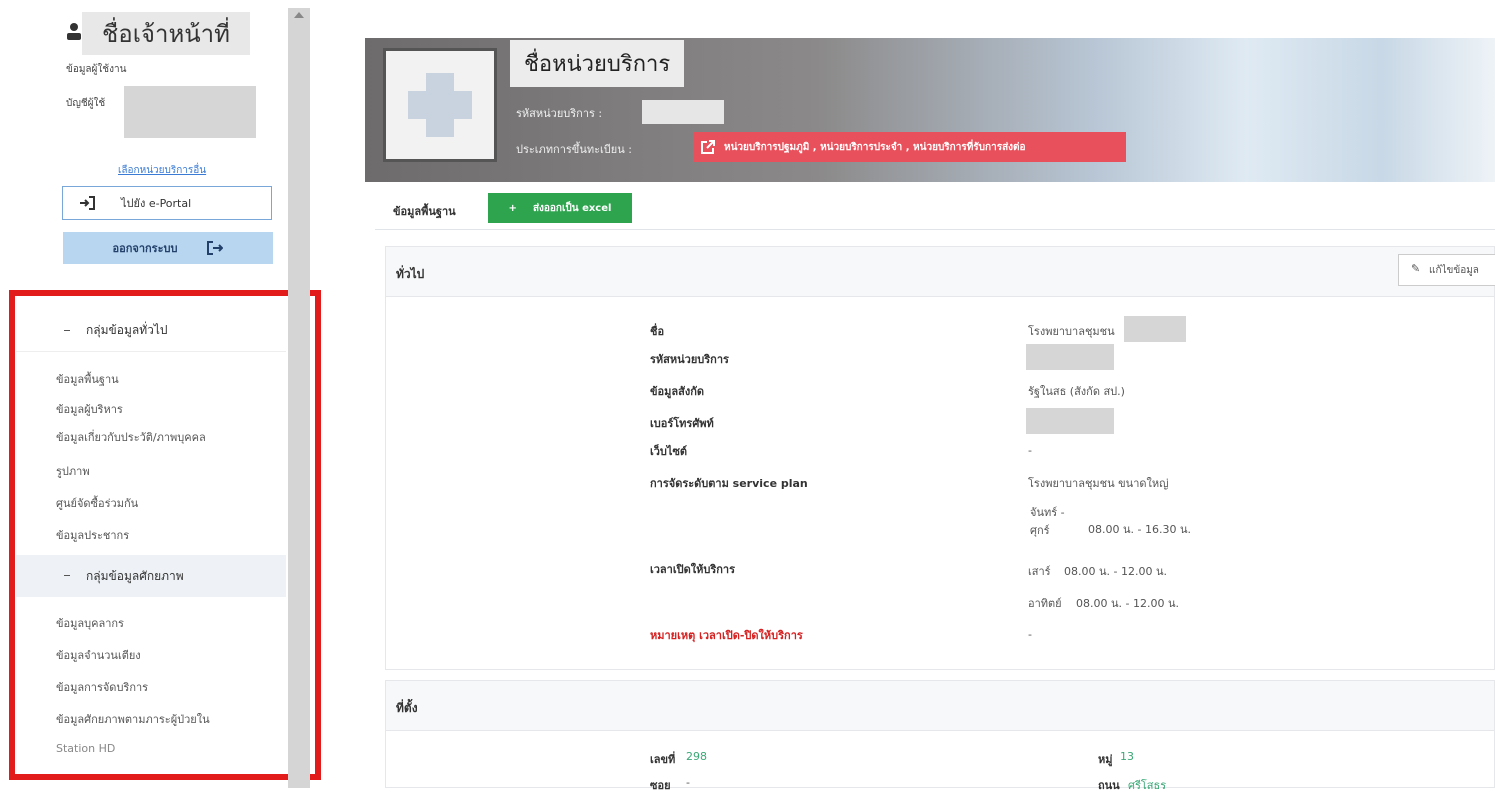 Image resolution: width=1495 pixels, height=794 pixels. Describe the element at coordinates (669, 451) in the screenshot. I see `field-label: เว็บไซต์` at that location.